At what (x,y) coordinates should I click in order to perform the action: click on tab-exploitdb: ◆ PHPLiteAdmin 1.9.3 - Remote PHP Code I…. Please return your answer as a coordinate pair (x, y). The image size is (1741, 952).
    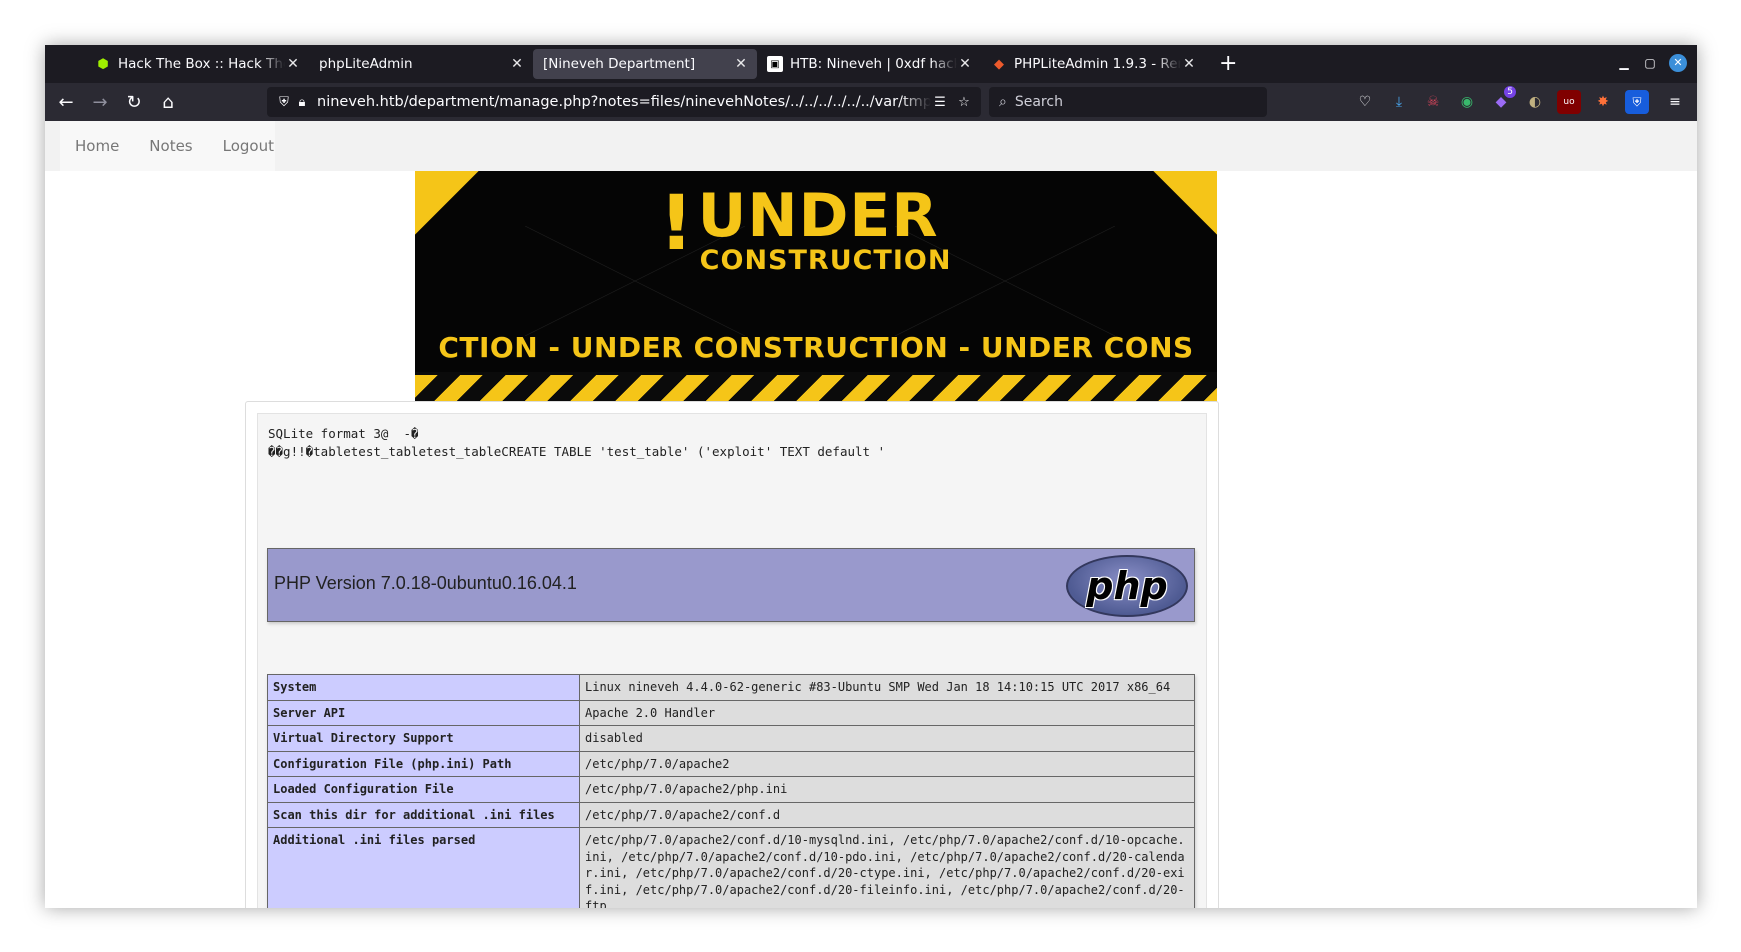
    Looking at the image, I should click on (1093, 64).